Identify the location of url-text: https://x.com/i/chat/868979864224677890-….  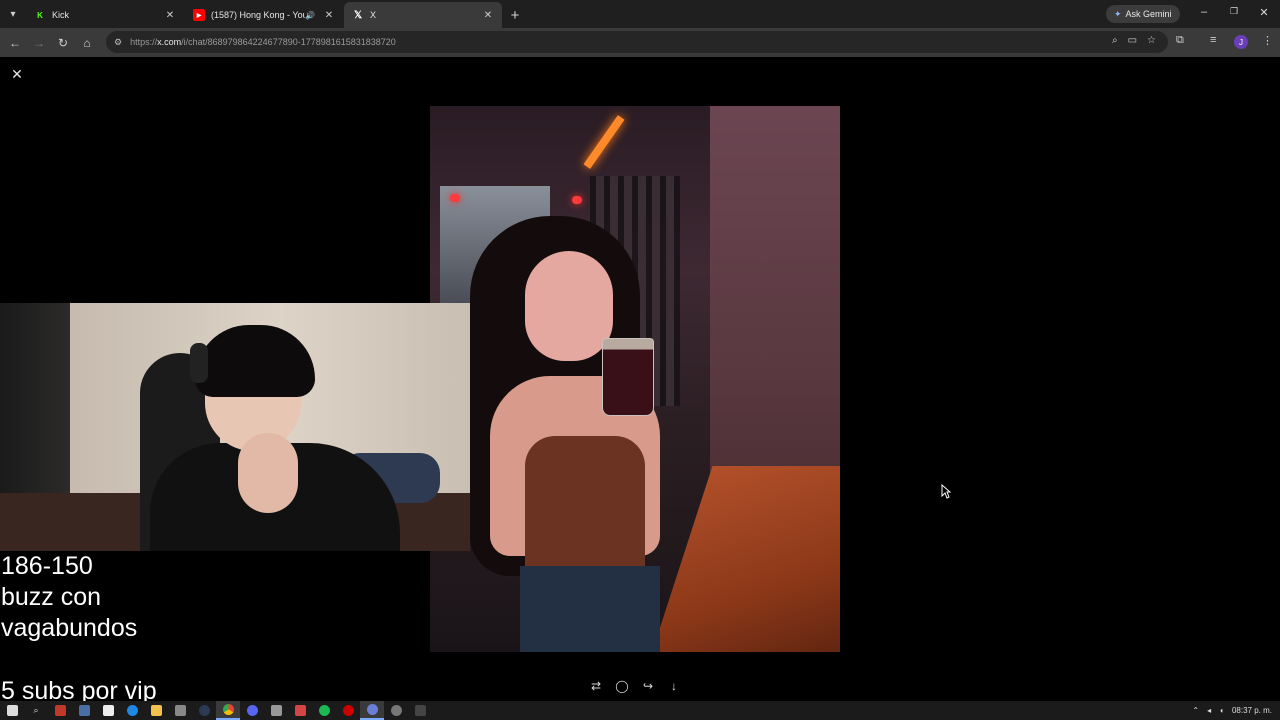
(263, 42).